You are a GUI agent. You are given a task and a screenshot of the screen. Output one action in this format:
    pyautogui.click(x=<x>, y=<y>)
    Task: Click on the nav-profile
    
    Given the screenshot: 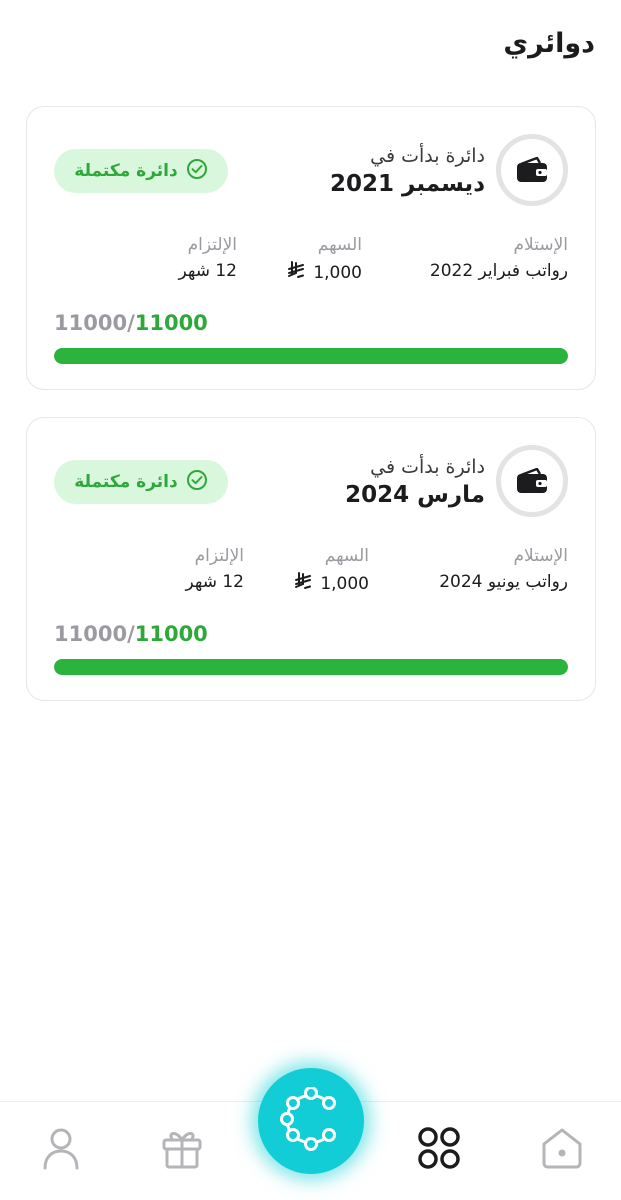 What is the action you would take?
    pyautogui.click(x=61, y=1150)
    